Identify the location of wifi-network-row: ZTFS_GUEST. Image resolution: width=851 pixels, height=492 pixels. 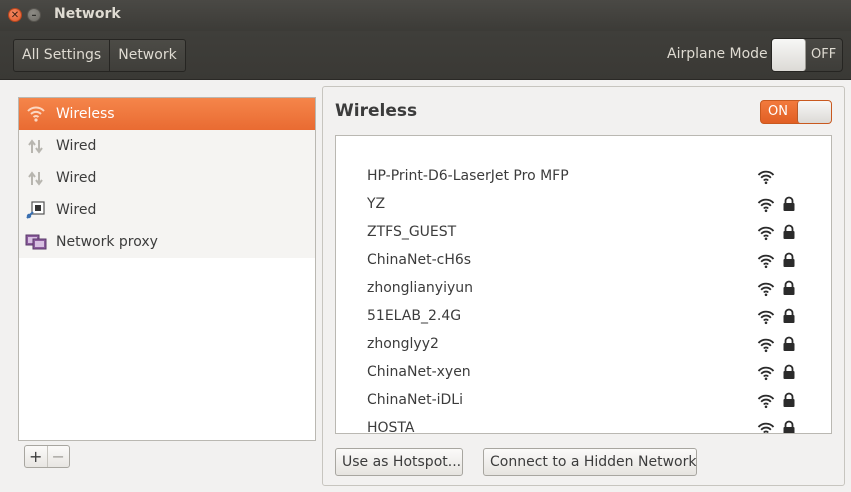
(583, 234).